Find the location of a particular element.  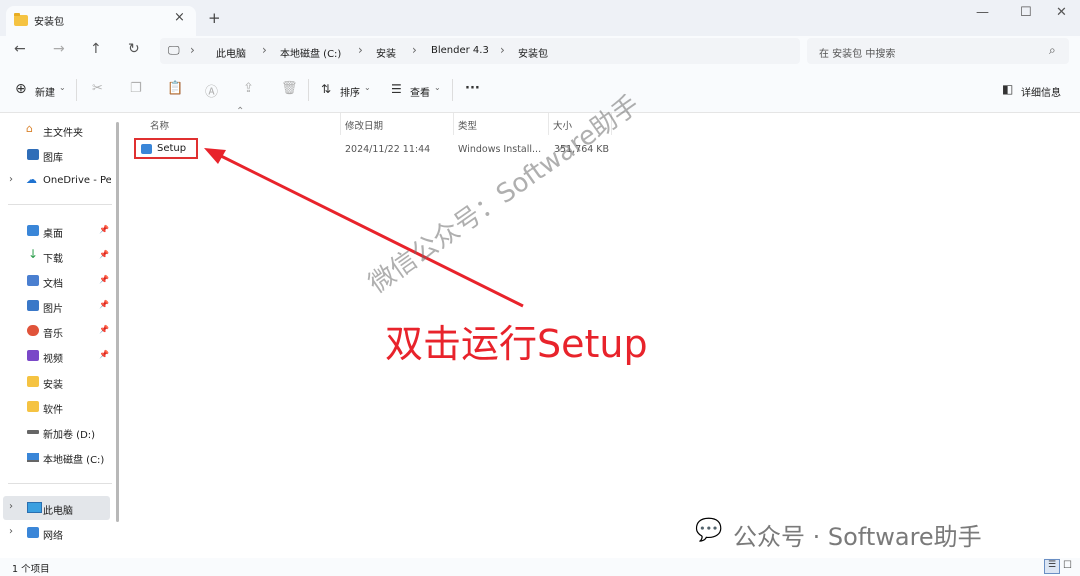

tiles-view-button: ☐ is located at coordinates (1067, 565).